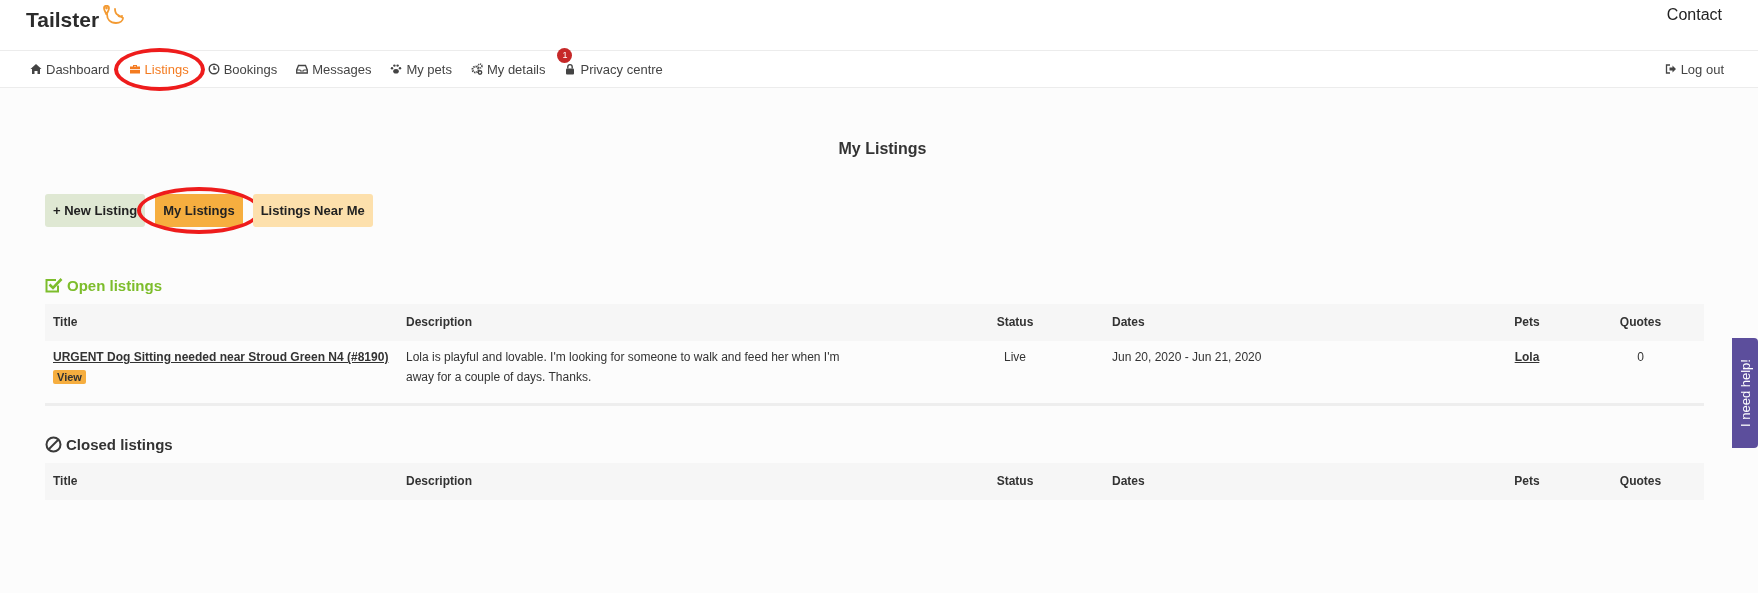  Describe the element at coordinates (54, 285) in the screenshot. I see `checkbox-checked-icon` at that location.